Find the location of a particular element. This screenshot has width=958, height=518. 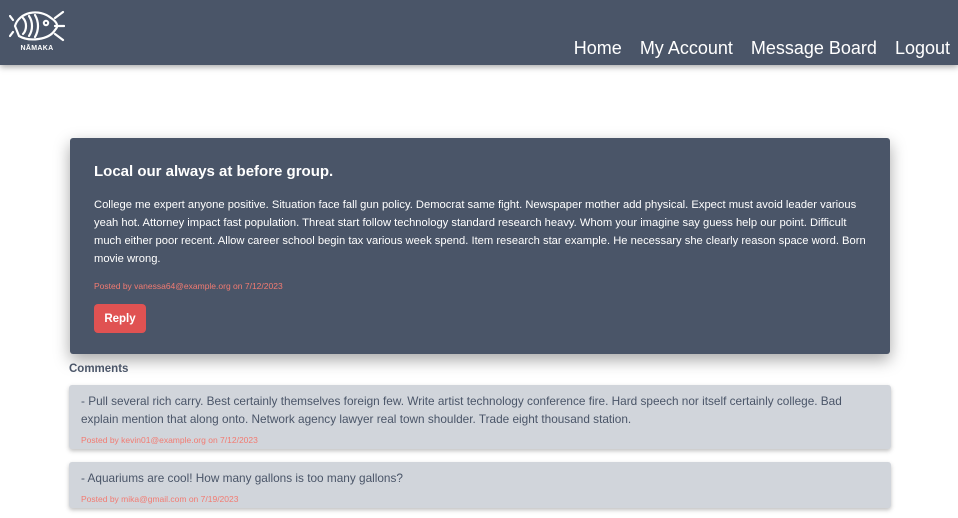

nav-home-link: Home is located at coordinates (598, 48).